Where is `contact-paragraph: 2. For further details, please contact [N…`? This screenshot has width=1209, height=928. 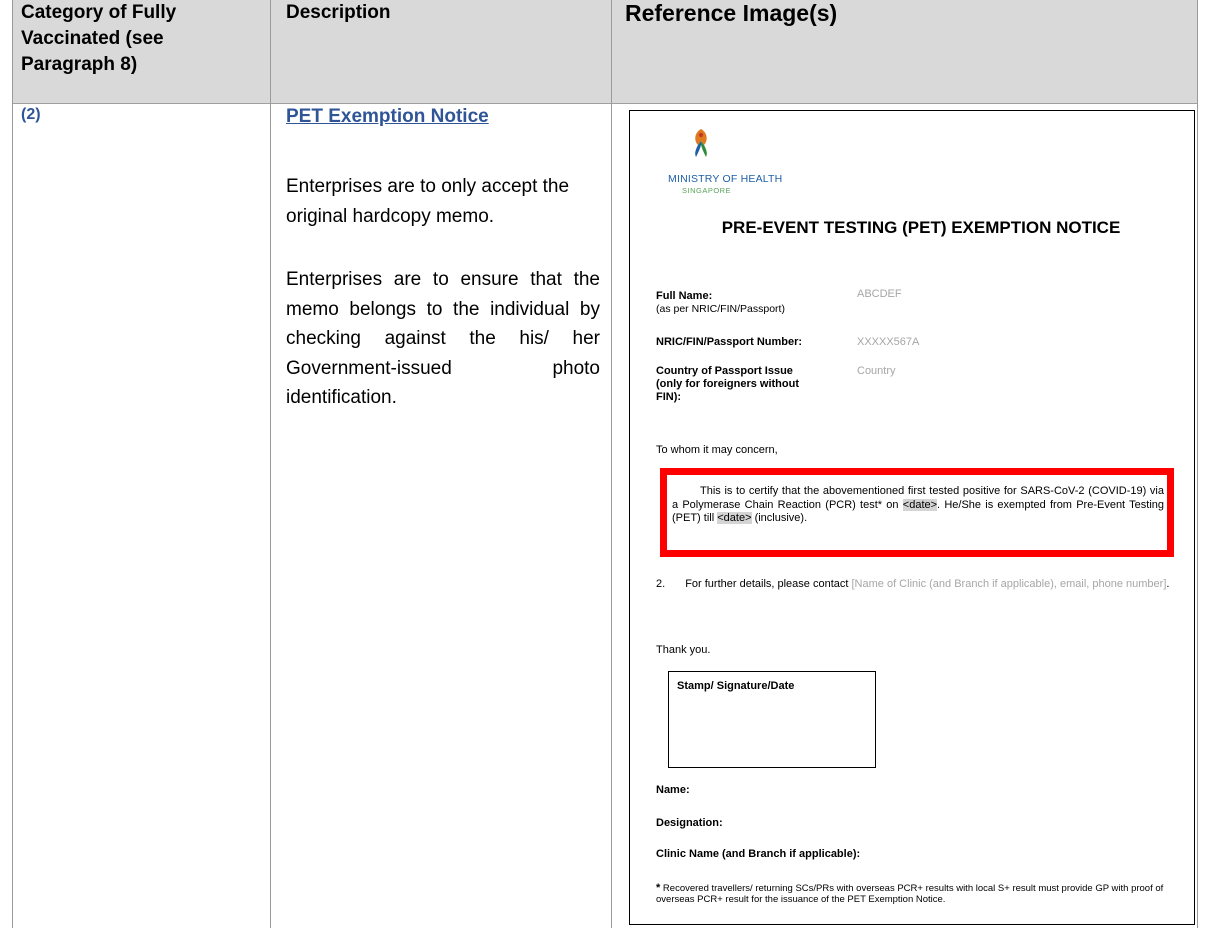 contact-paragraph: 2. For further details, please contact [N… is located at coordinates (916, 585).